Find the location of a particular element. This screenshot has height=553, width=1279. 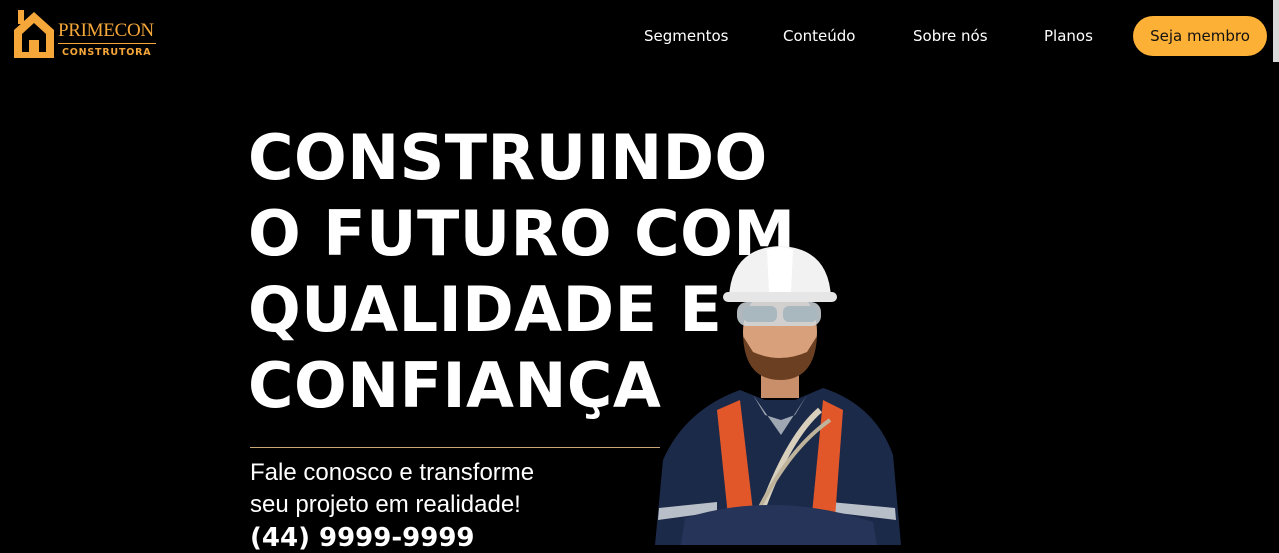

nav-conteudo: Conteúdo is located at coordinates (819, 36).